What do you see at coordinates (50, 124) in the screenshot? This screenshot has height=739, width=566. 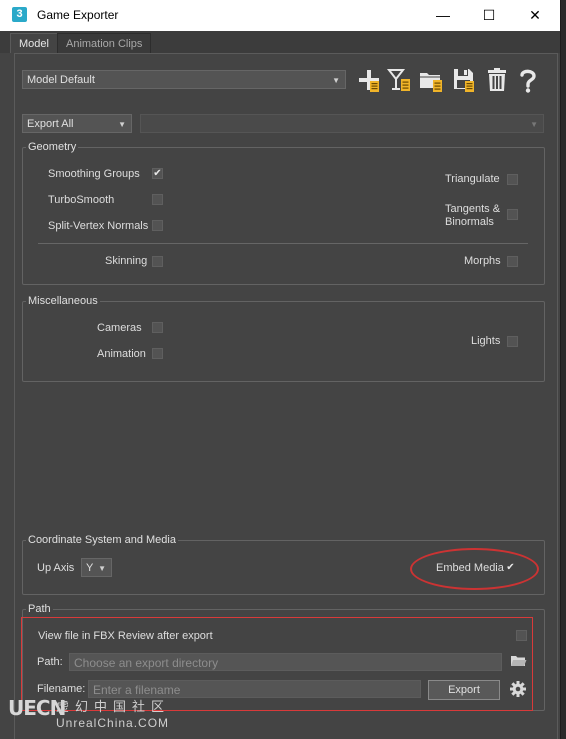 I see `export-mode-value: Export All` at bounding box center [50, 124].